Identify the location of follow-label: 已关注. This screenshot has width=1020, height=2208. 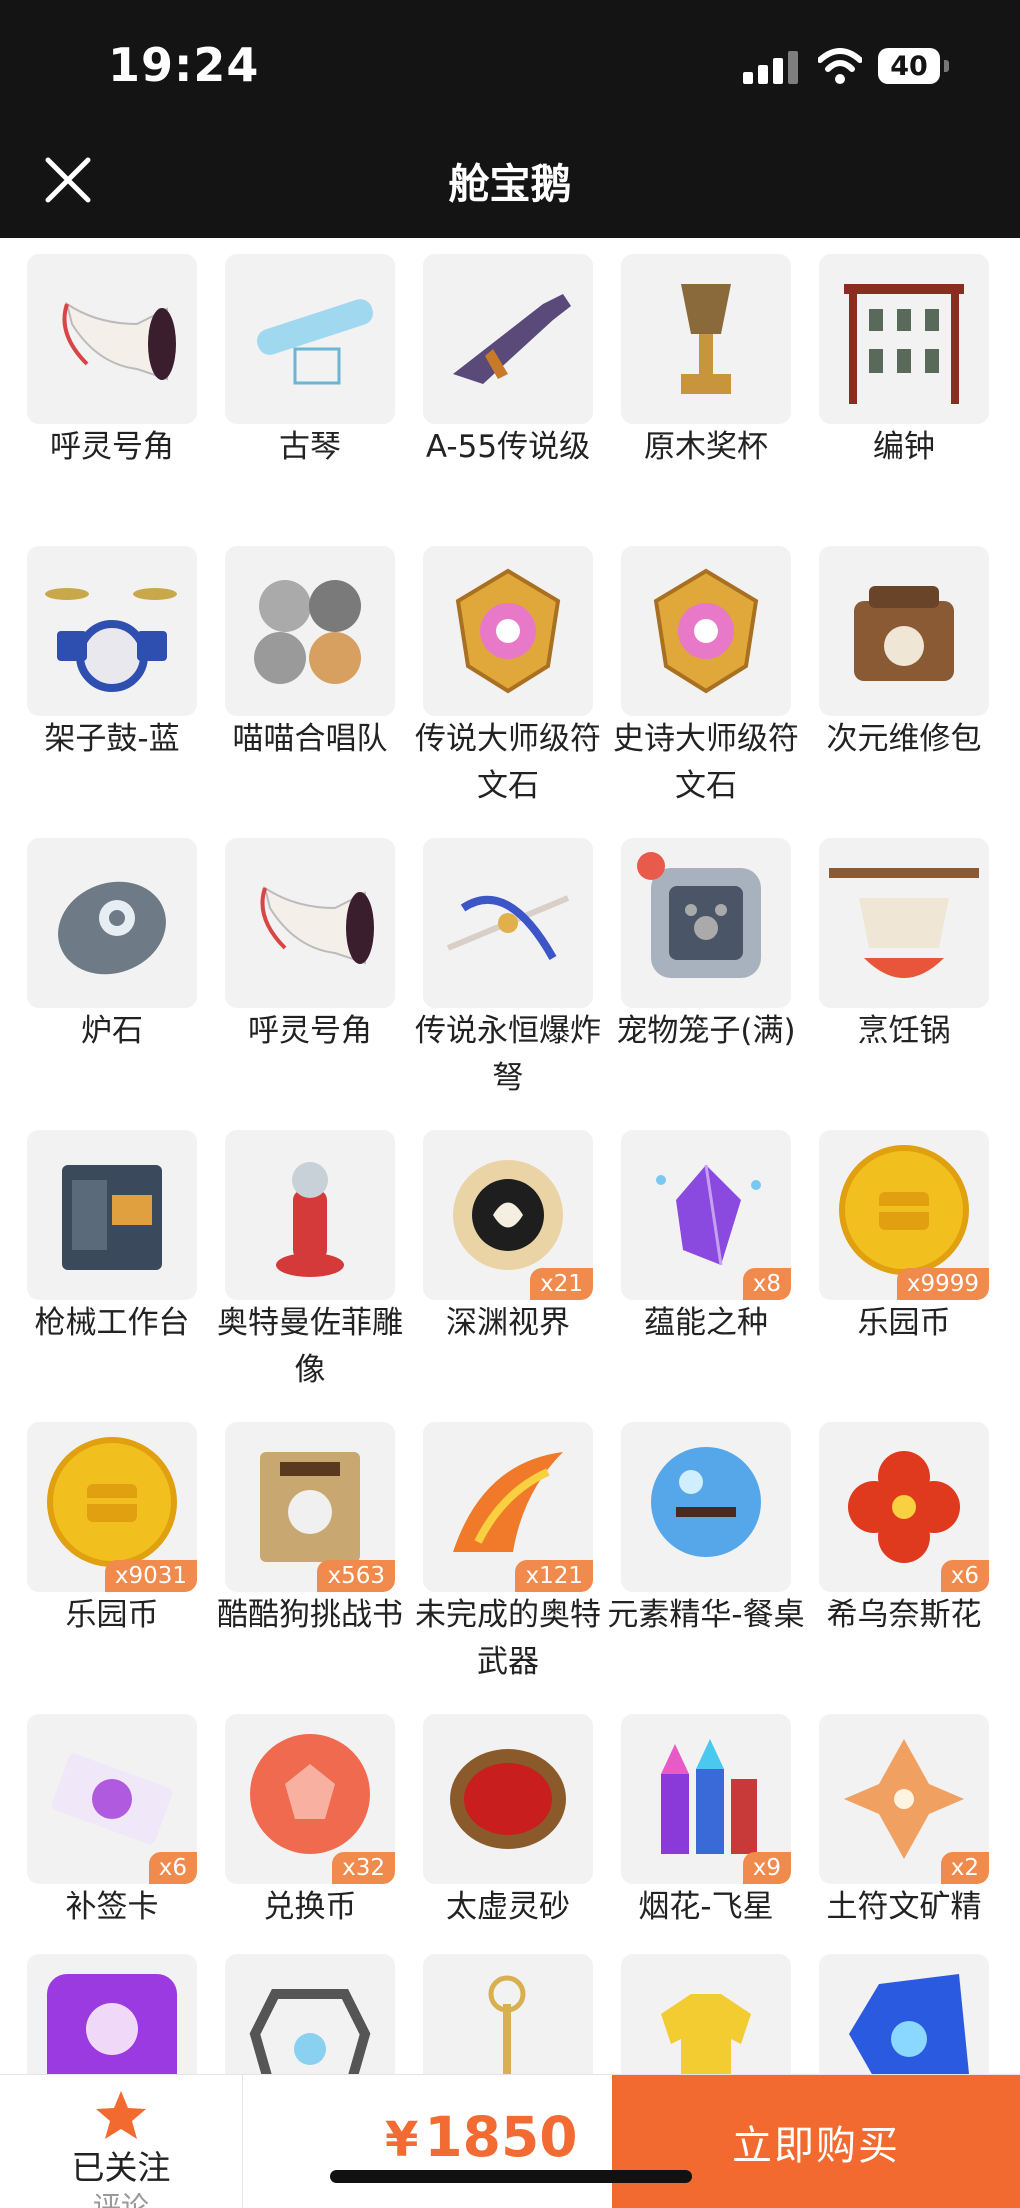
(121, 2167).